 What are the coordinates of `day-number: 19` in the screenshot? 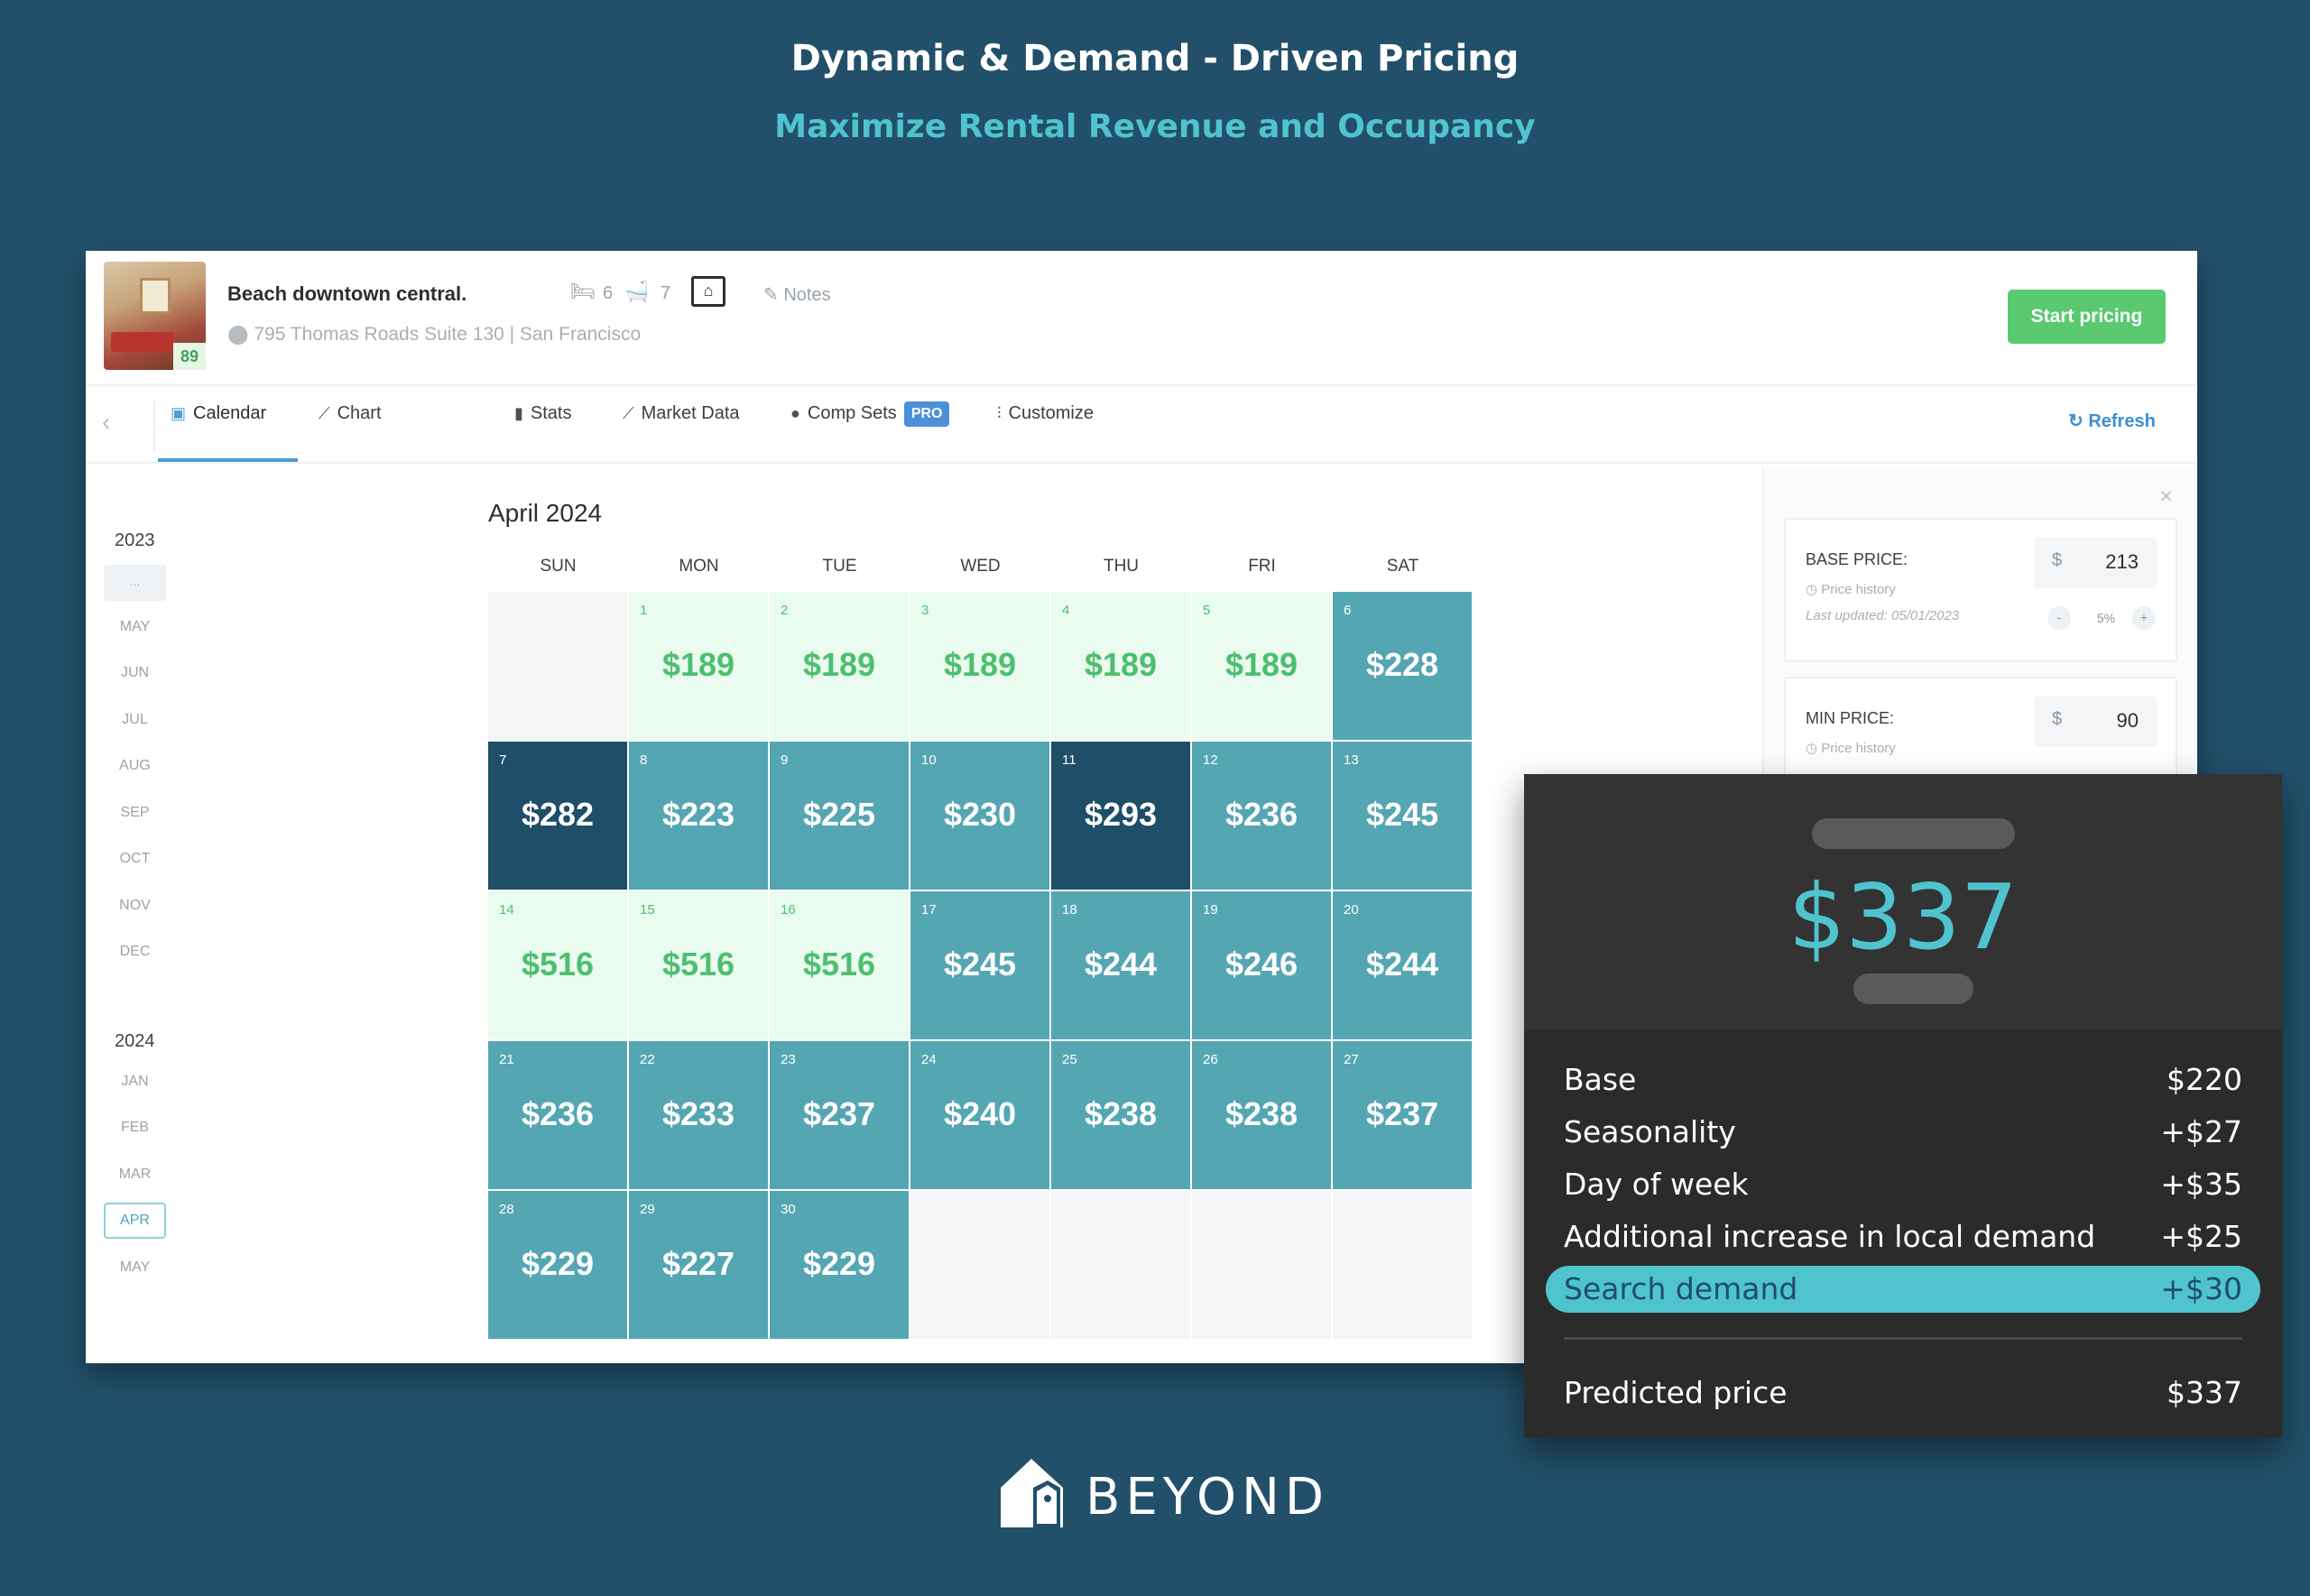 It's located at (1210, 910).